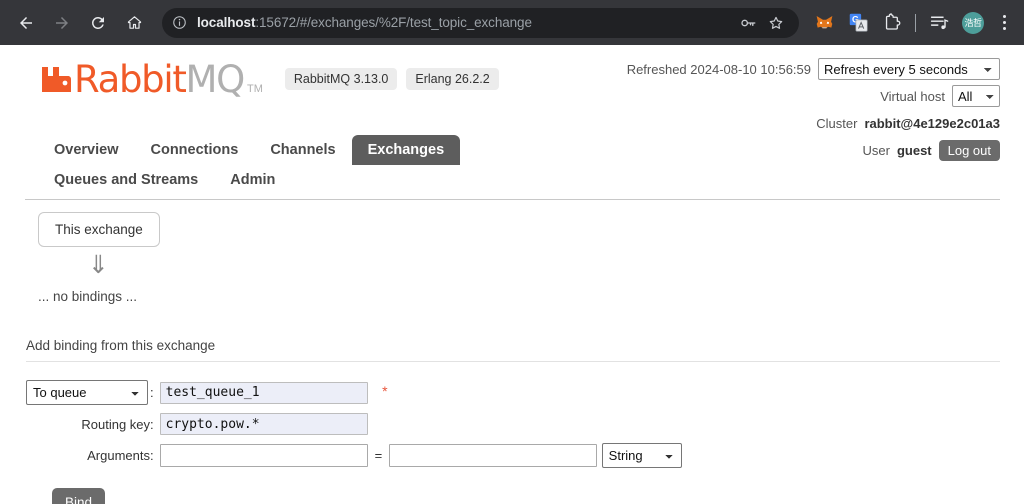 Image resolution: width=1024 pixels, height=504 pixels. What do you see at coordinates (87, 392) in the screenshot?
I see `destination-type-select: To queue` at bounding box center [87, 392].